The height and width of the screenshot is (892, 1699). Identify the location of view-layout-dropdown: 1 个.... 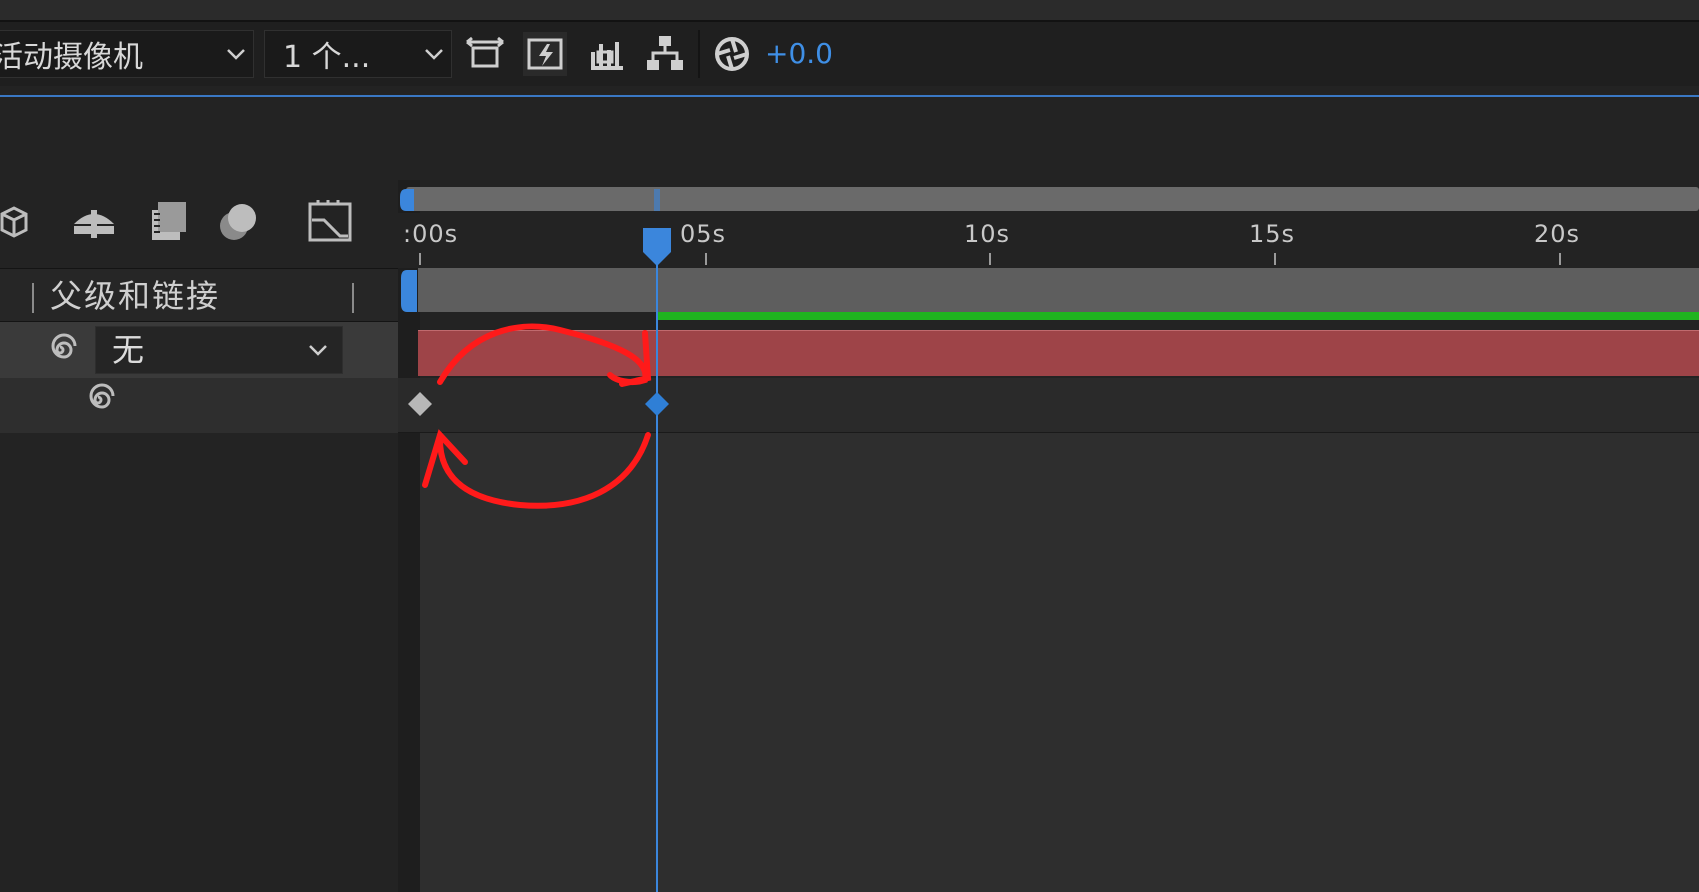
(358, 54).